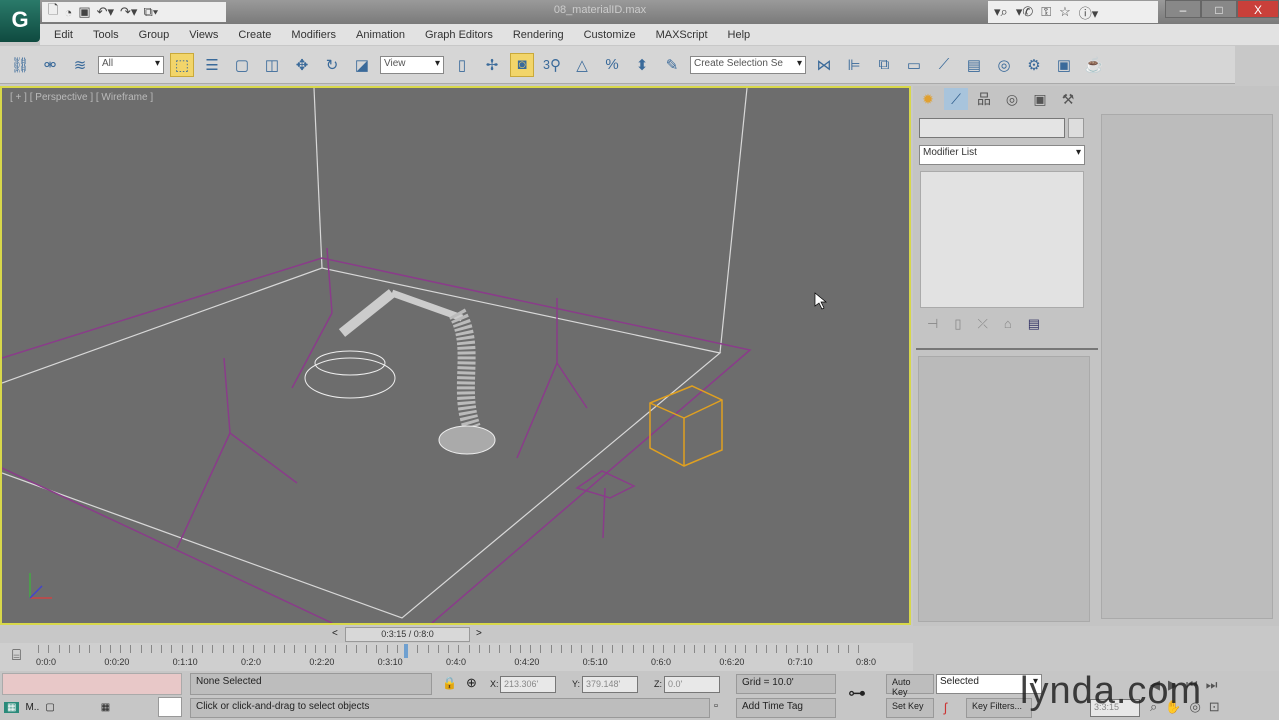 This screenshot has width=1279, height=720. Describe the element at coordinates (610, 684) in the screenshot. I see `y-coordinate-field: 379.148'` at that location.